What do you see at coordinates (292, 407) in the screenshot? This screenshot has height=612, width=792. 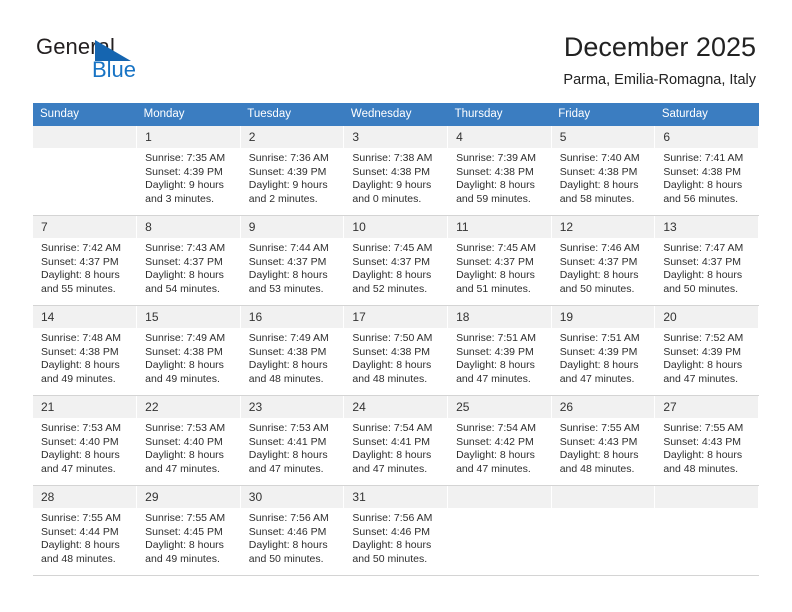 I see `day-number: 23` at bounding box center [292, 407].